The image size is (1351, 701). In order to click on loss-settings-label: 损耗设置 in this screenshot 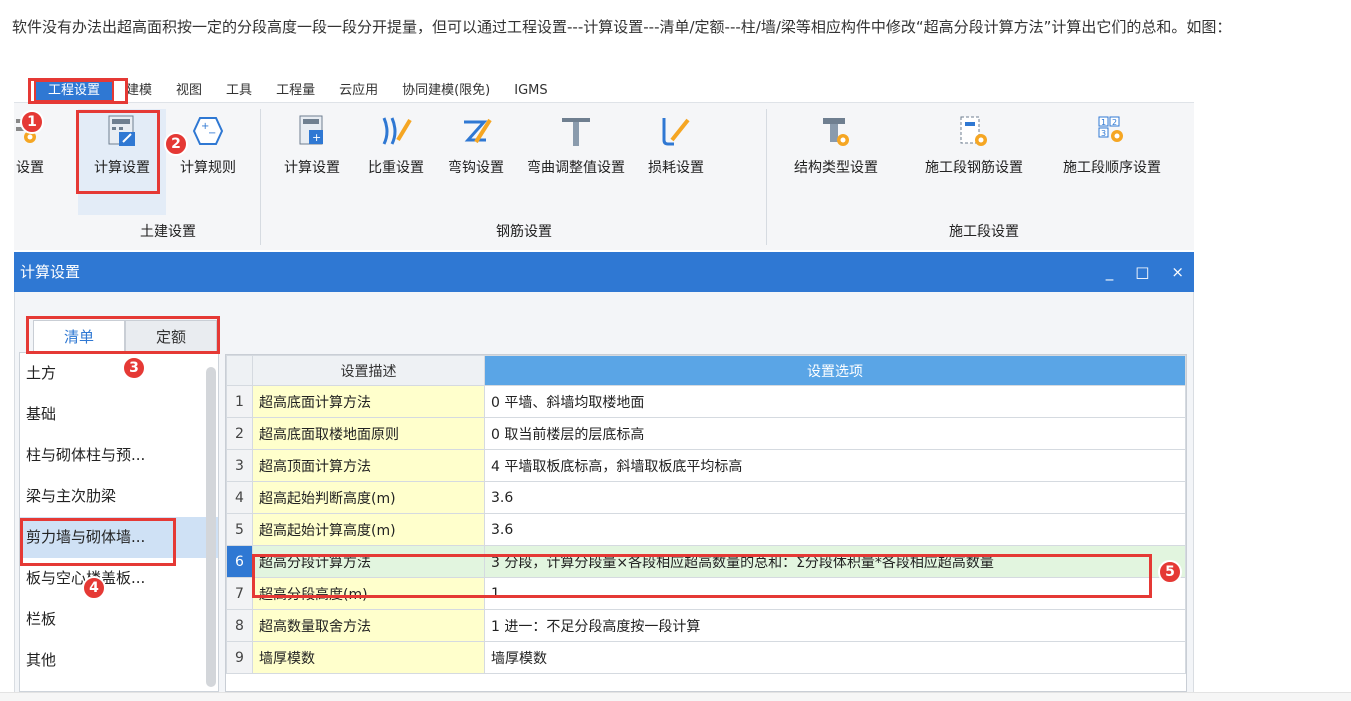, I will do `click(676, 168)`.